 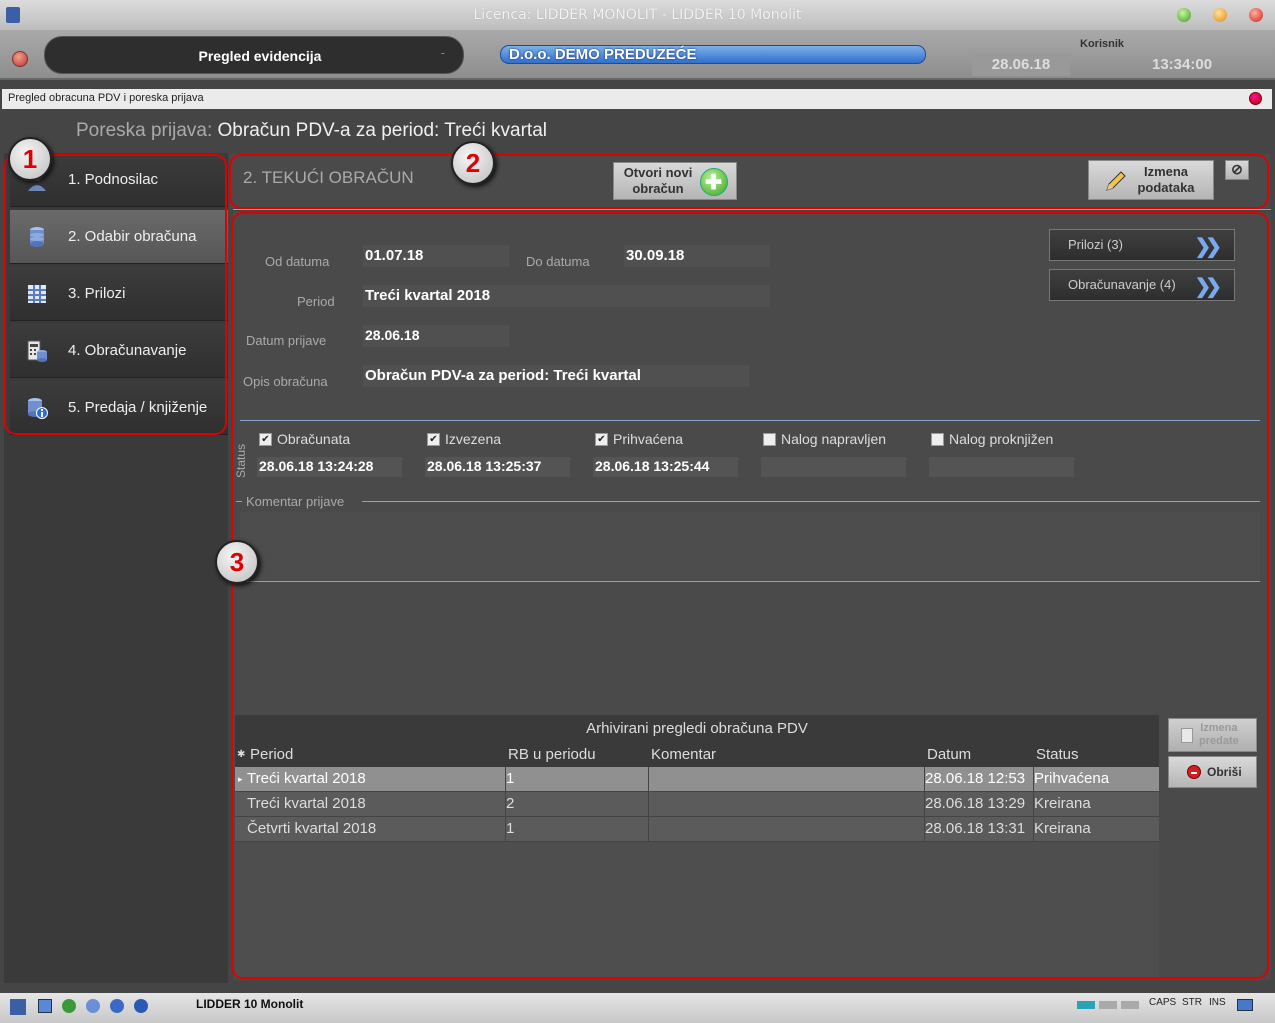 I want to click on cell-status: Prihvaćena, so click(x=1072, y=778).